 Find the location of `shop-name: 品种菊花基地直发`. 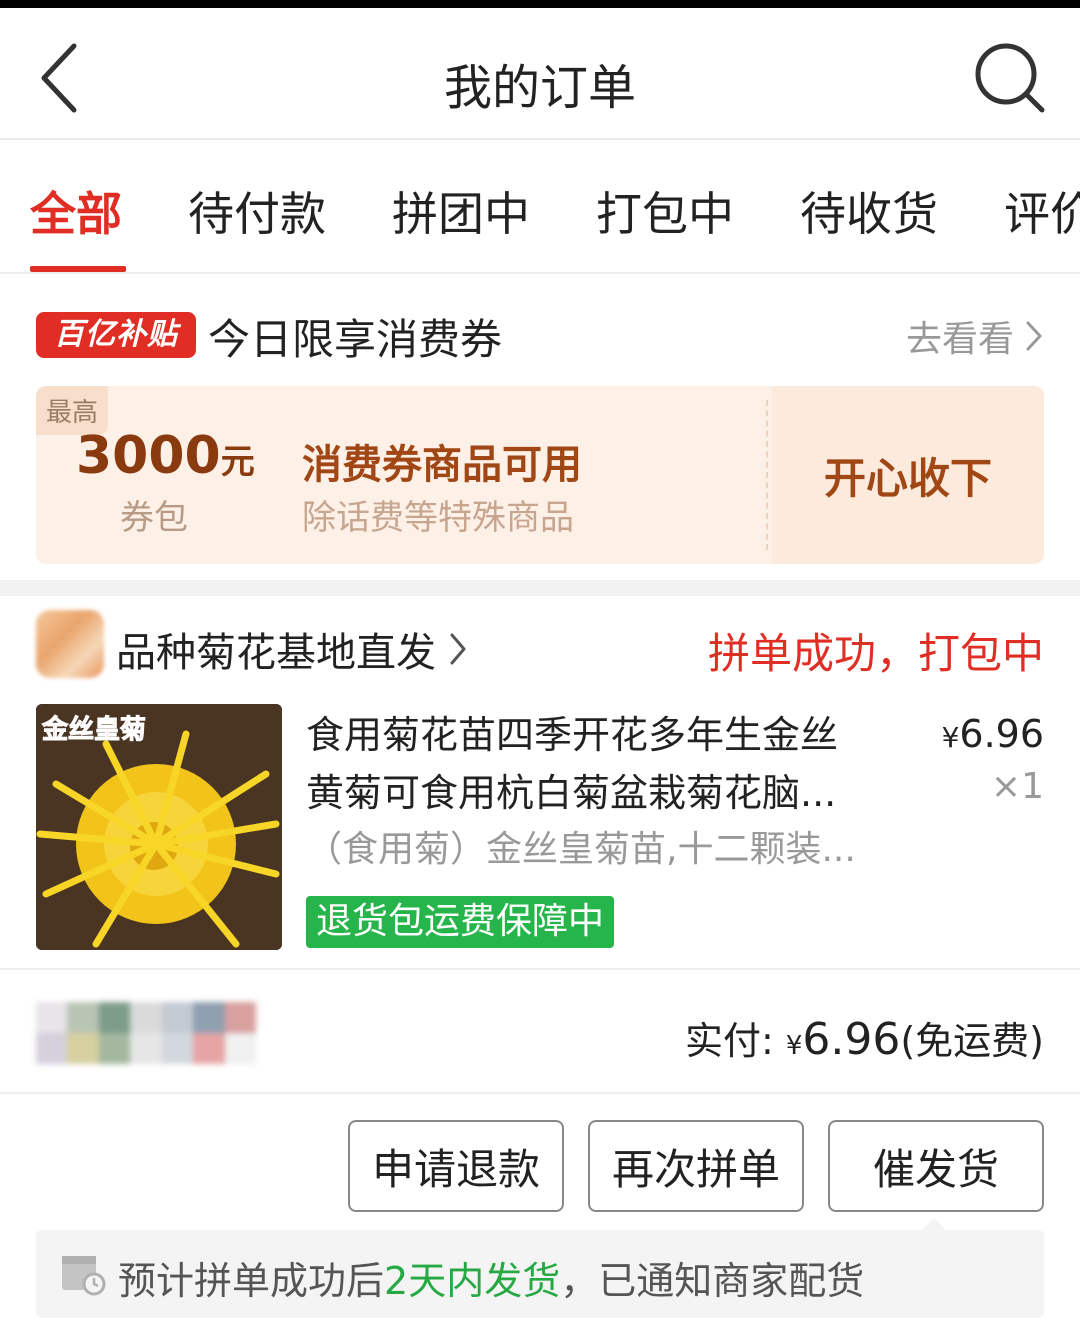

shop-name: 品种菊花基地直发 is located at coordinates (276, 653).